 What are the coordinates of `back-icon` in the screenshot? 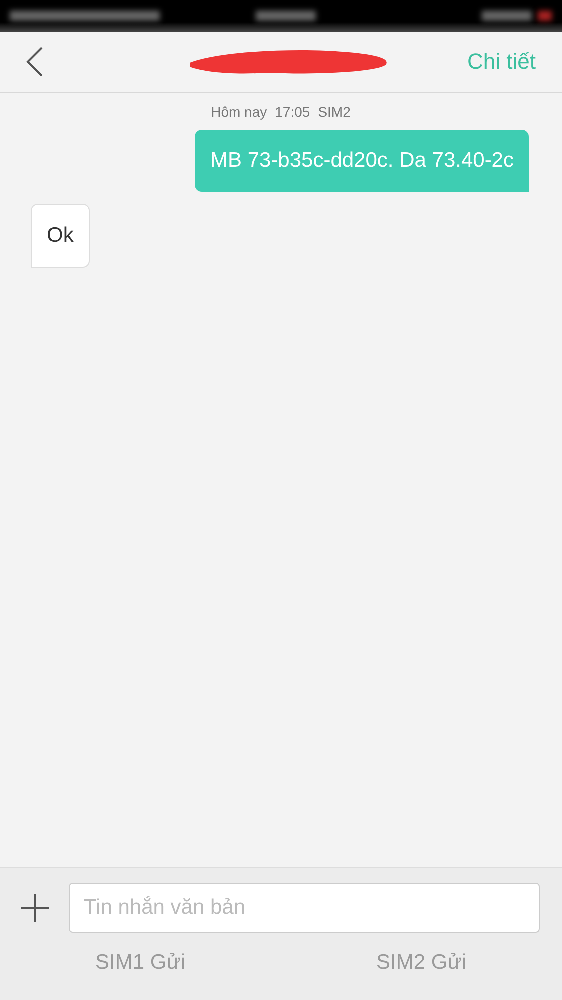 It's located at (35, 62).